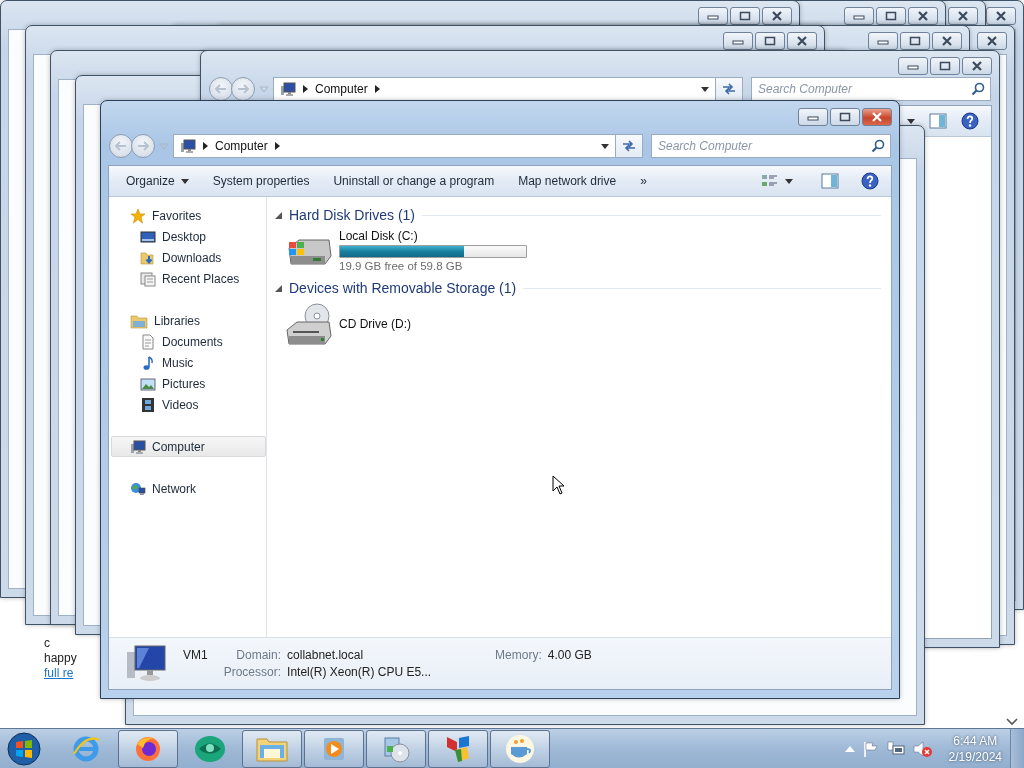 This screenshot has height=768, width=1024. I want to click on scroll-down-icon, so click(1012, 722).